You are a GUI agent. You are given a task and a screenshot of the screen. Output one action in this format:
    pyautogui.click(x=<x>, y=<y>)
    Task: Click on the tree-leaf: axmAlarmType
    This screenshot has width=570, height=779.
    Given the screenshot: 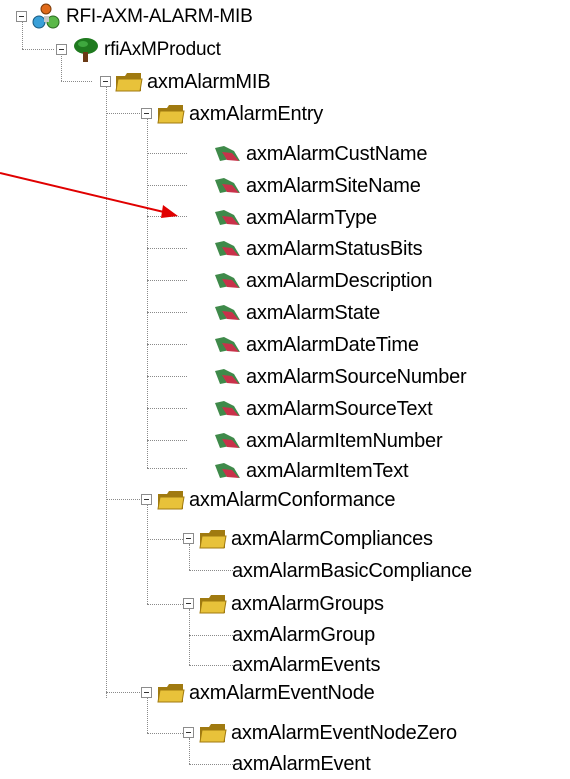 What is the action you would take?
    pyautogui.click(x=294, y=218)
    